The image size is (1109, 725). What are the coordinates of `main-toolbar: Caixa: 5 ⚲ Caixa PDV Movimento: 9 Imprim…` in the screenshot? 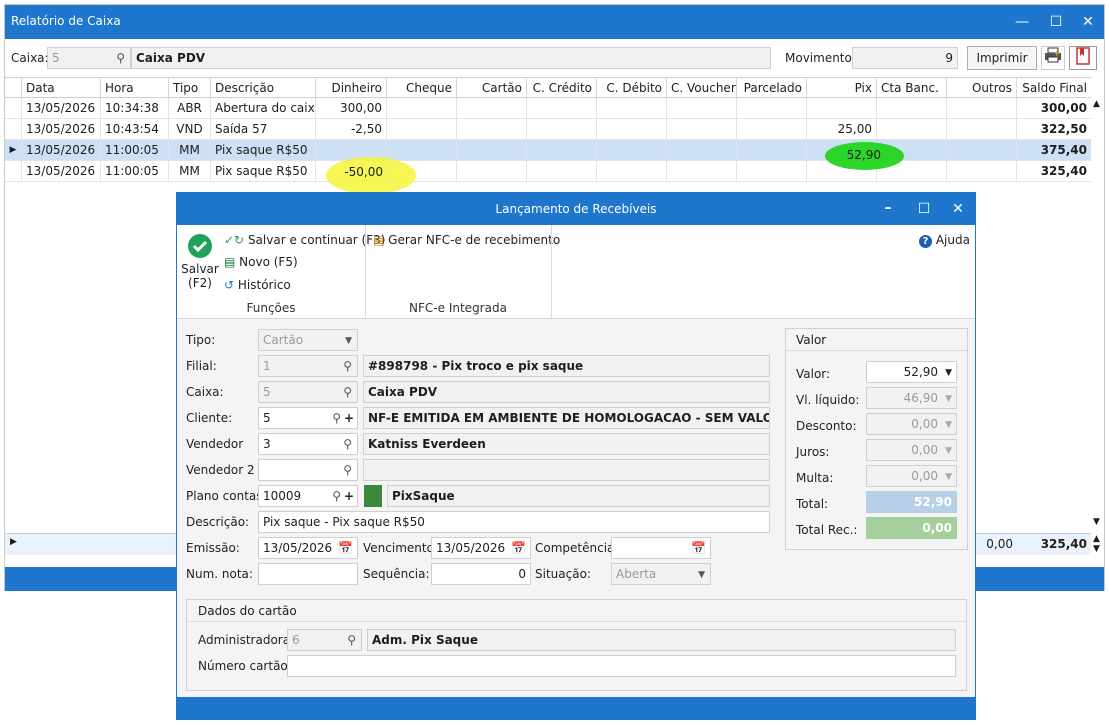 It's located at (554, 59).